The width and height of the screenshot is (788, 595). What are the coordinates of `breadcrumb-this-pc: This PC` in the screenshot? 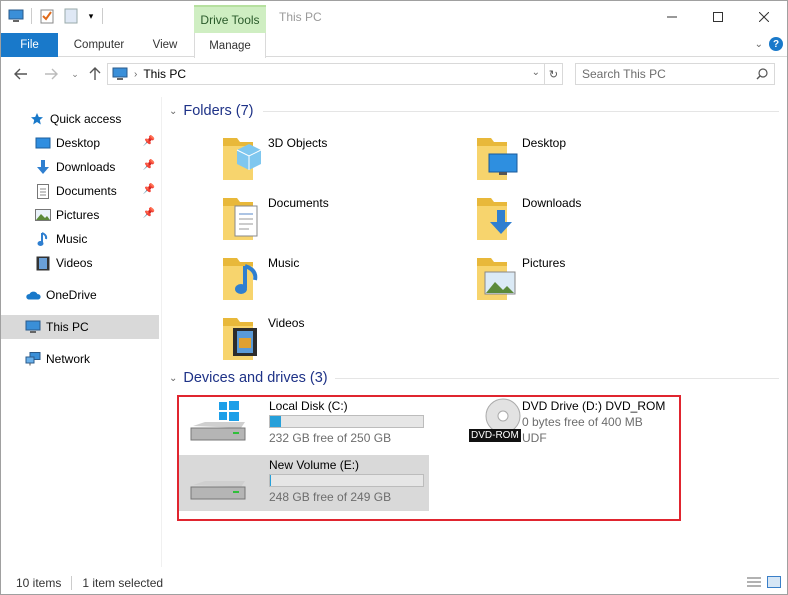 It's located at (164, 74).